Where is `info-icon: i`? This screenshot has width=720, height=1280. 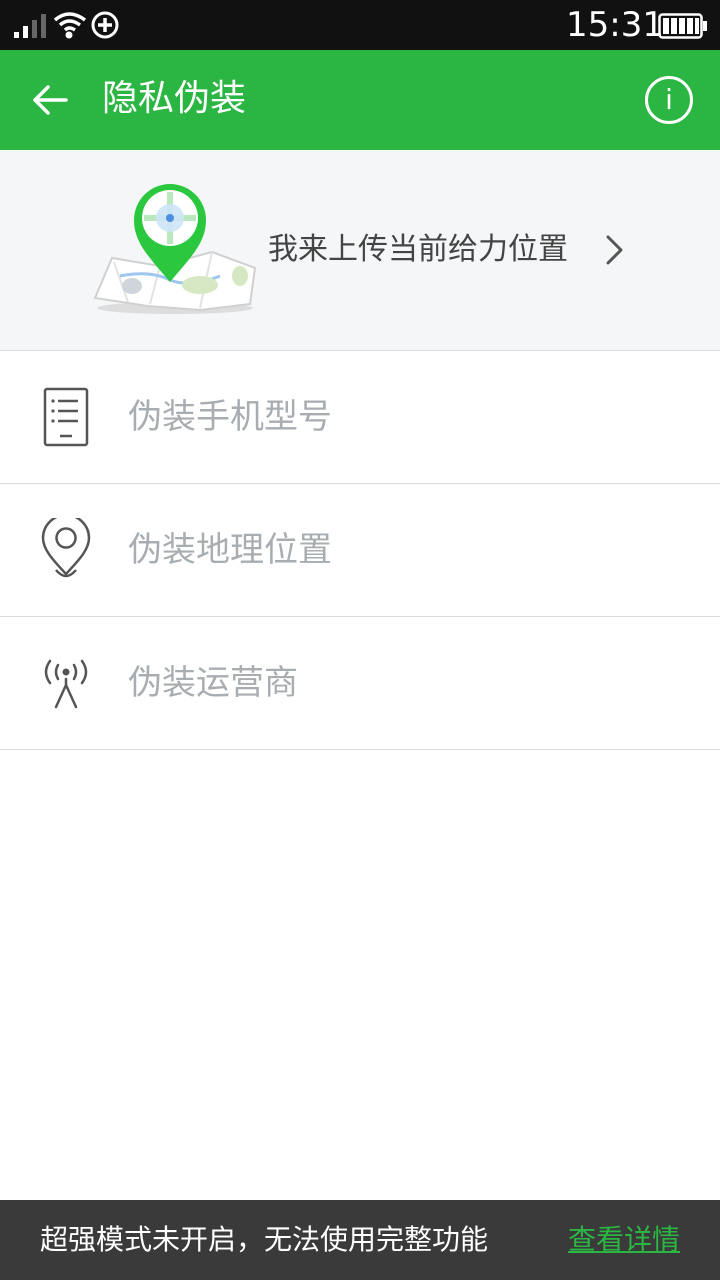
info-icon: i is located at coordinates (669, 99).